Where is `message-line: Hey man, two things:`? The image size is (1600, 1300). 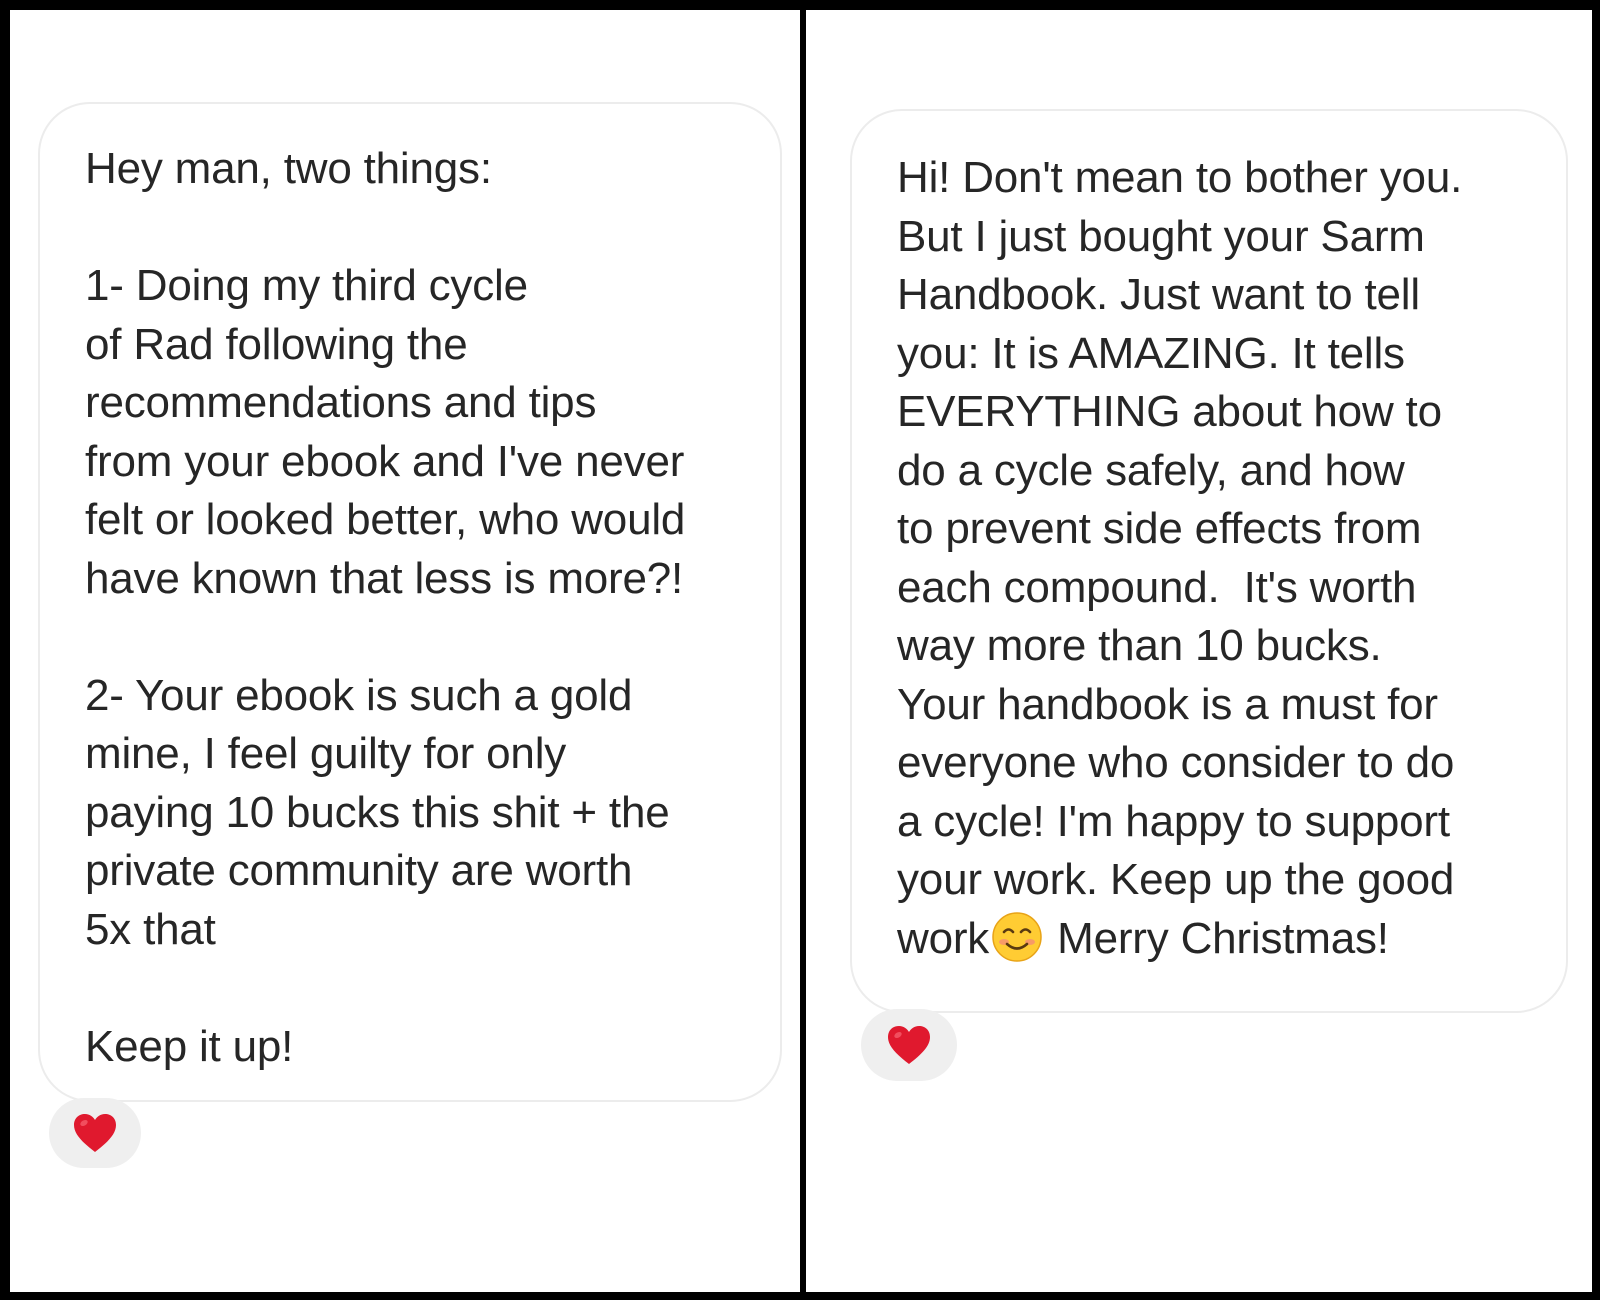
message-line: Hey man, two things: is located at coordinates (288, 168).